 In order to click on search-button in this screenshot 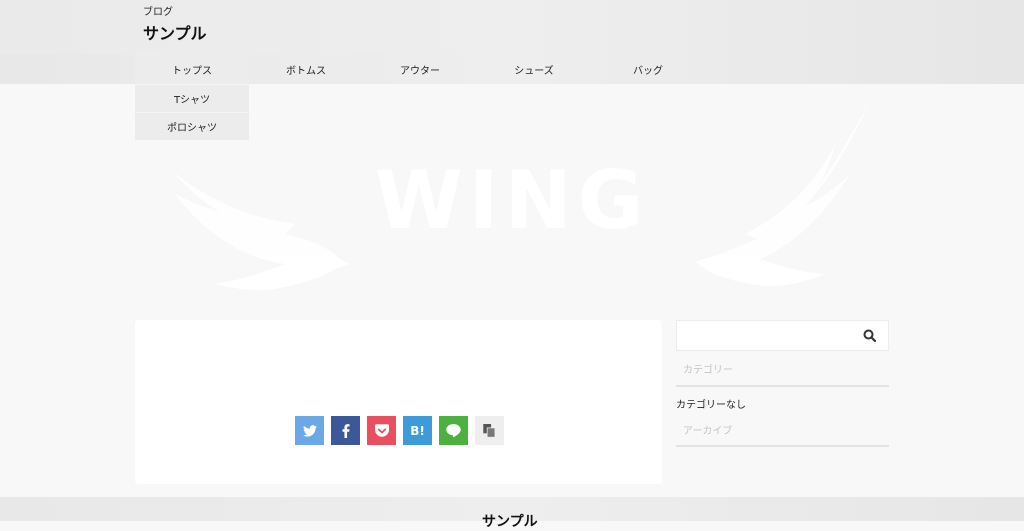, I will do `click(870, 336)`.